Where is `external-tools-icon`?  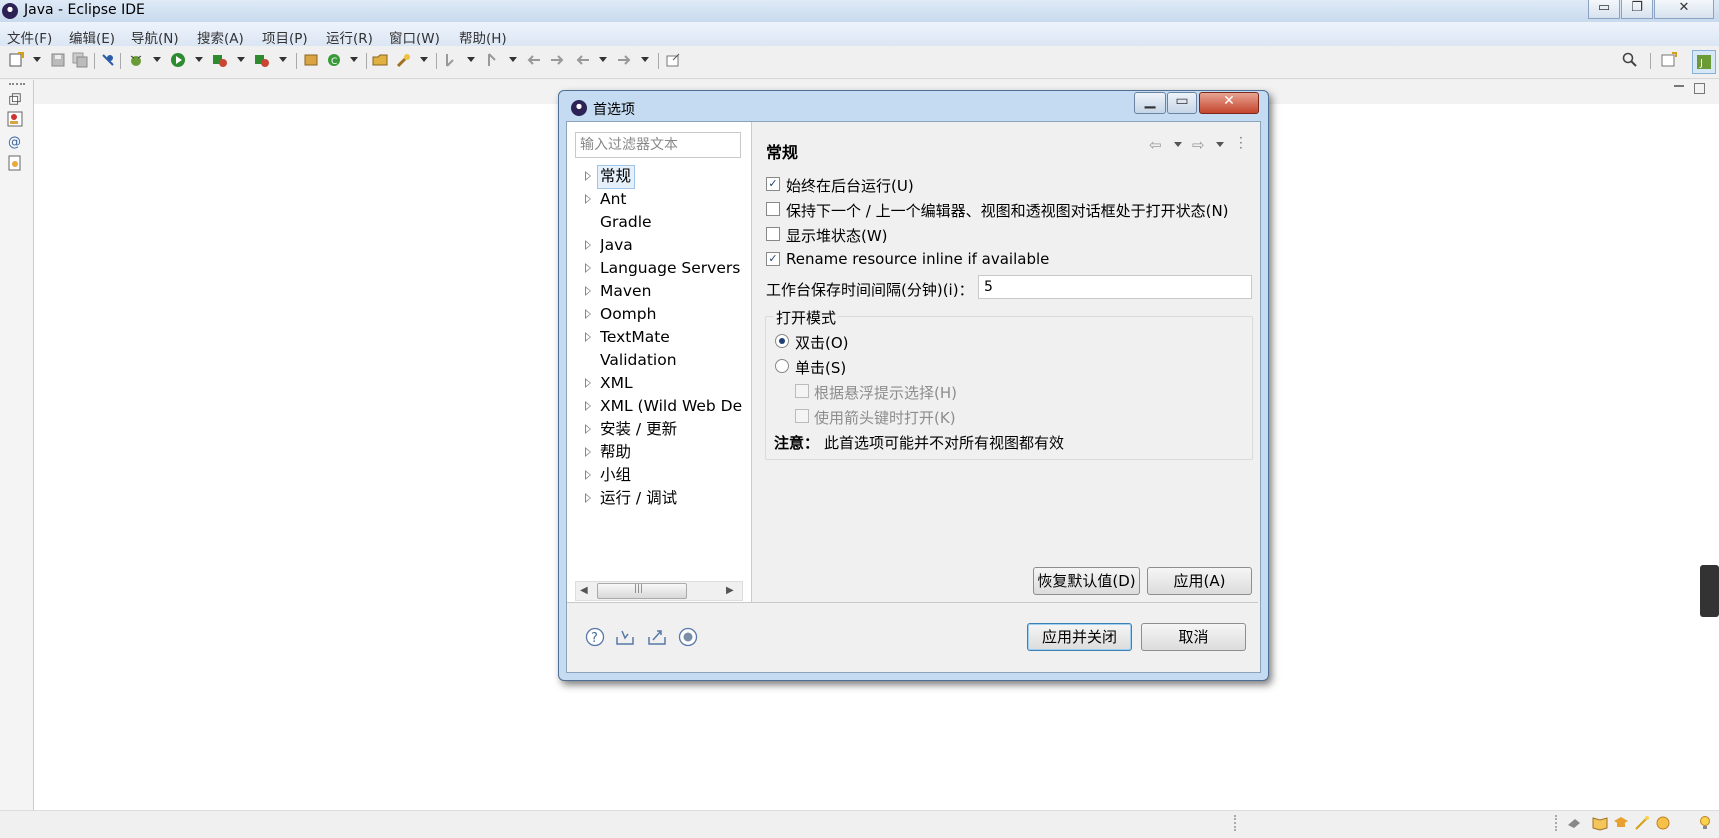
external-tools-icon is located at coordinates (262, 60).